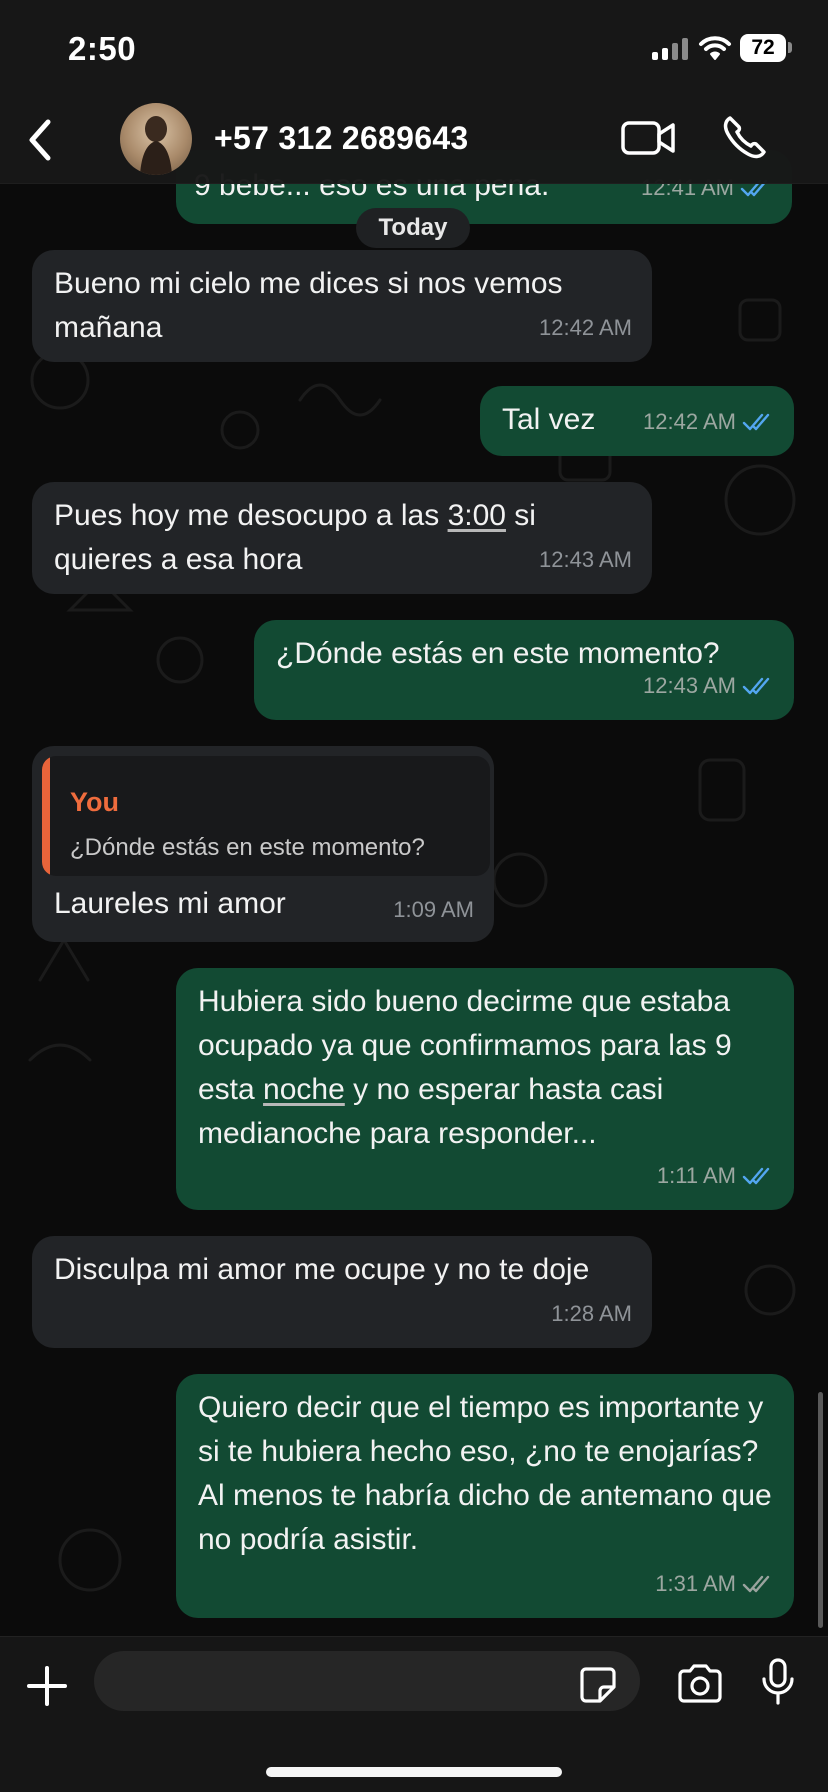 This screenshot has height=1792, width=828. What do you see at coordinates (744, 137) in the screenshot?
I see `phone-icon` at bounding box center [744, 137].